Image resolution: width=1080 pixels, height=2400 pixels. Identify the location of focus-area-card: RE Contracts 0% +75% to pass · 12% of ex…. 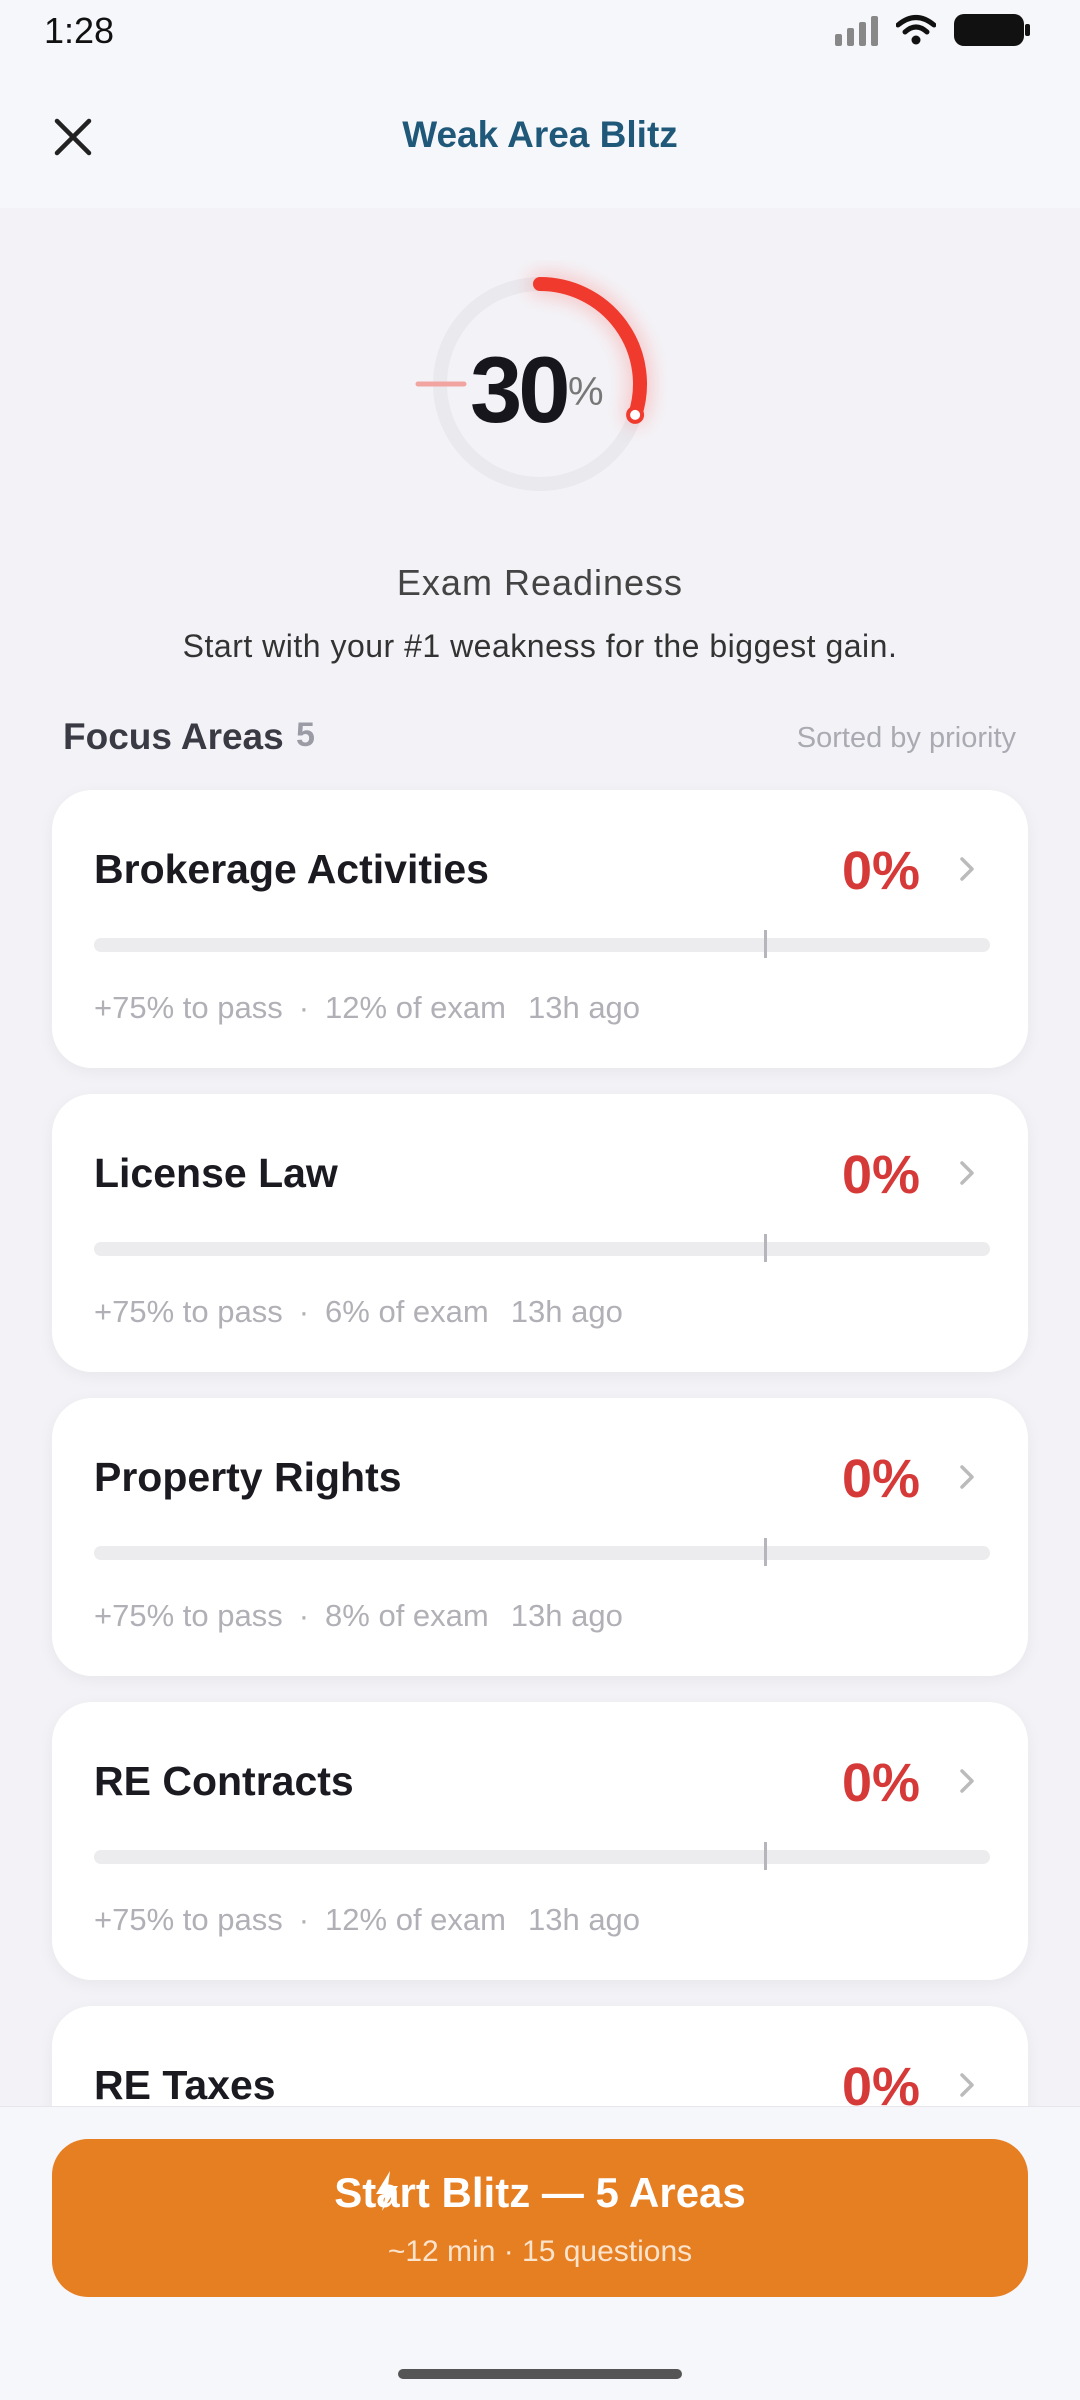
(540, 1841).